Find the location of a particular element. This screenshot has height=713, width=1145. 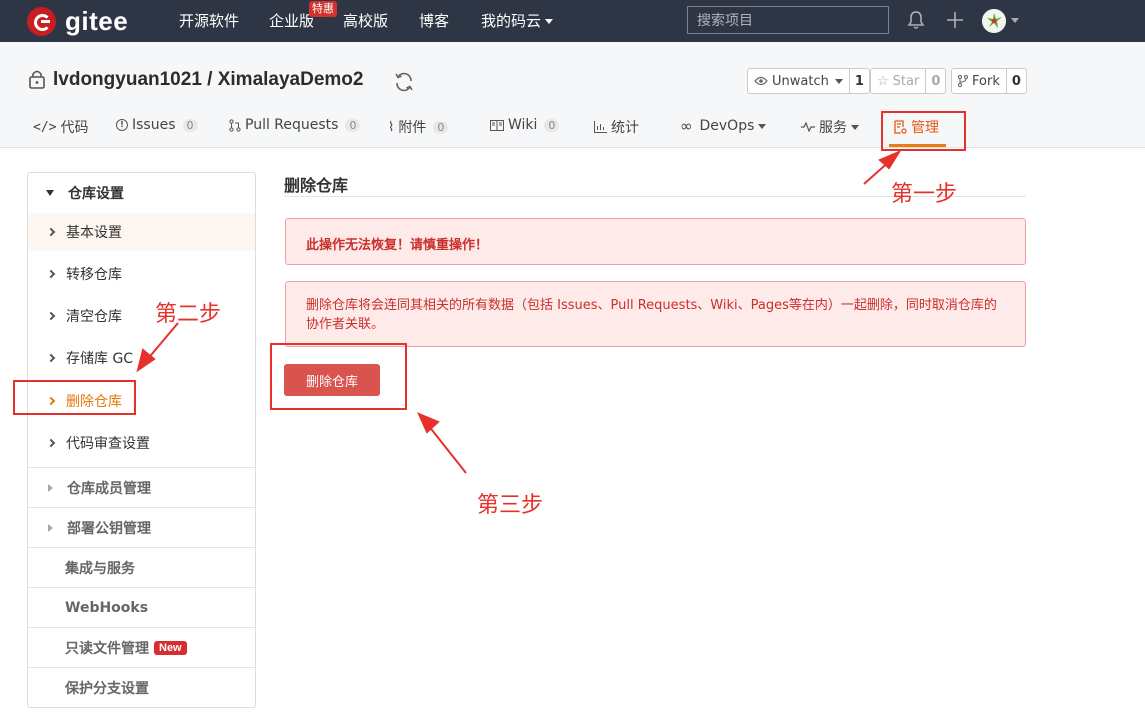

star-button: ☆ Star is located at coordinates (899, 81).